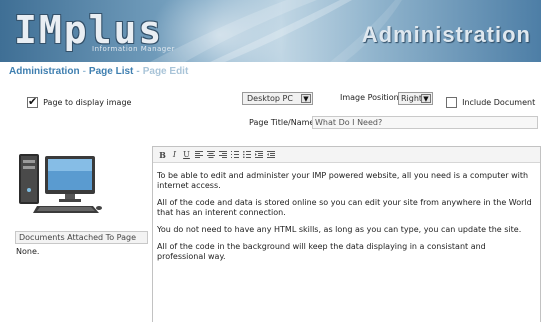 The image size is (541, 322). What do you see at coordinates (210, 155) in the screenshot?
I see `align-center-icon` at bounding box center [210, 155].